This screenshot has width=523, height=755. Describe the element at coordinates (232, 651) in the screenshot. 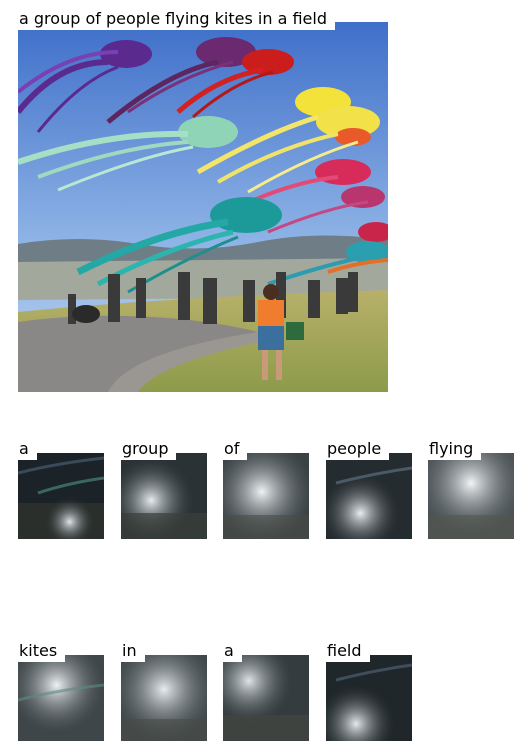

I see `word-label-7: a` at that location.